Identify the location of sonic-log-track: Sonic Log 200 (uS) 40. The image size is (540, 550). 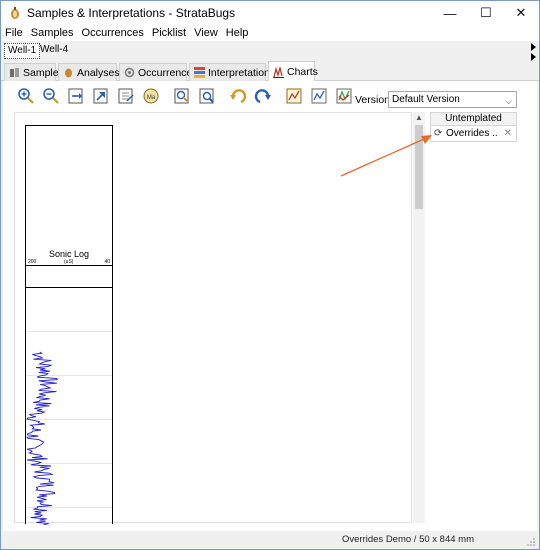
(69, 325).